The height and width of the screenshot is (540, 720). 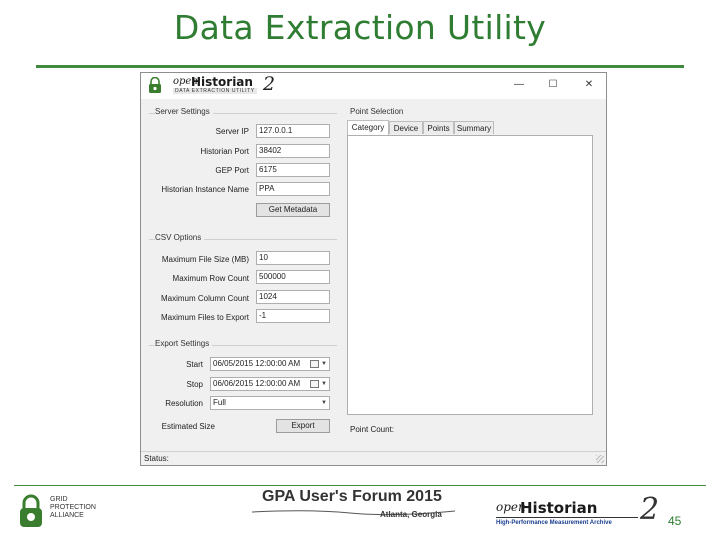 What do you see at coordinates (257, 363) in the screenshot?
I see `start-datetime-value: 06/05/2015 12:00:00 AM` at bounding box center [257, 363].